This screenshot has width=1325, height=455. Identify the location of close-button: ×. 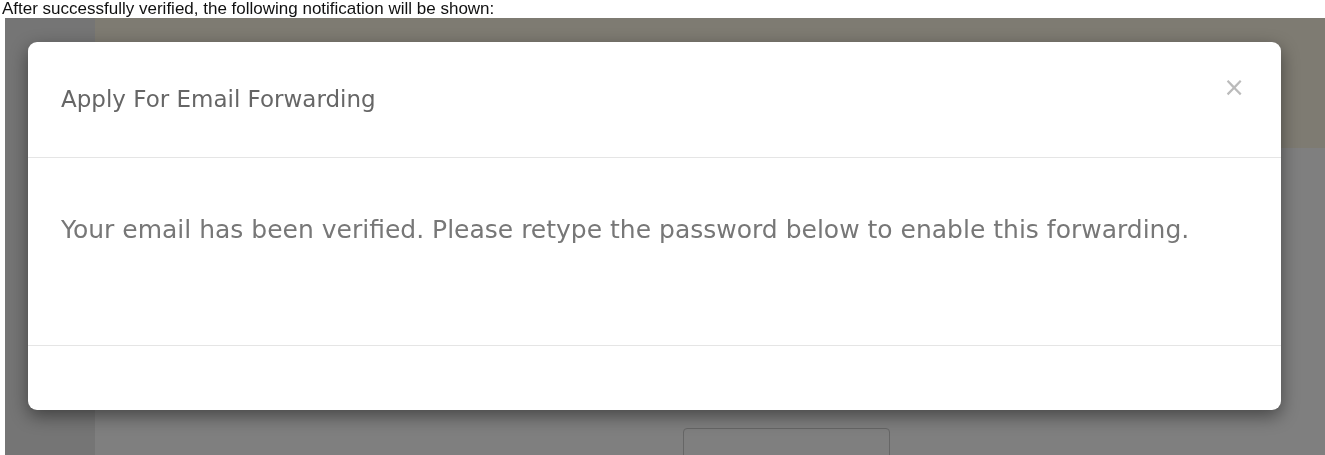
(1234, 87).